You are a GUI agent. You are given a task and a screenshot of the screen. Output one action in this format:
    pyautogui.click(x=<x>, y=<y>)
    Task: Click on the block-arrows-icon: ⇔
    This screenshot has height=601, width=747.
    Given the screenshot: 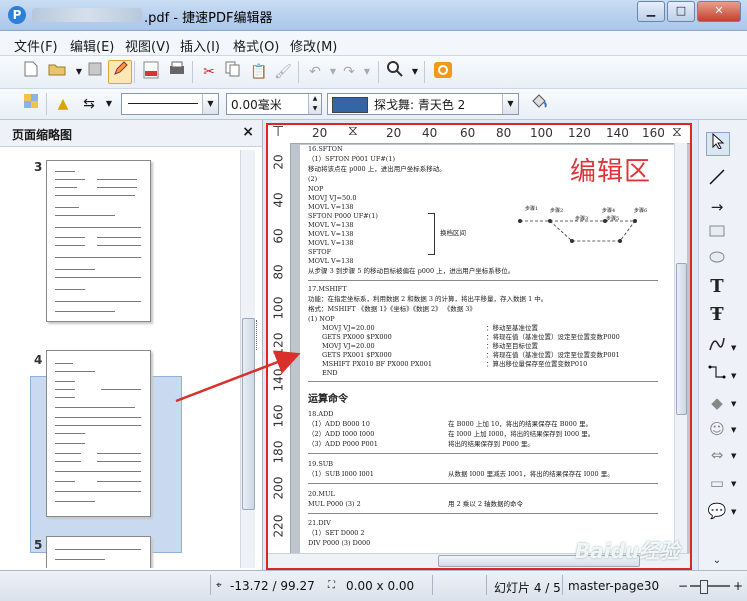 What is the action you would take?
    pyautogui.click(x=717, y=455)
    